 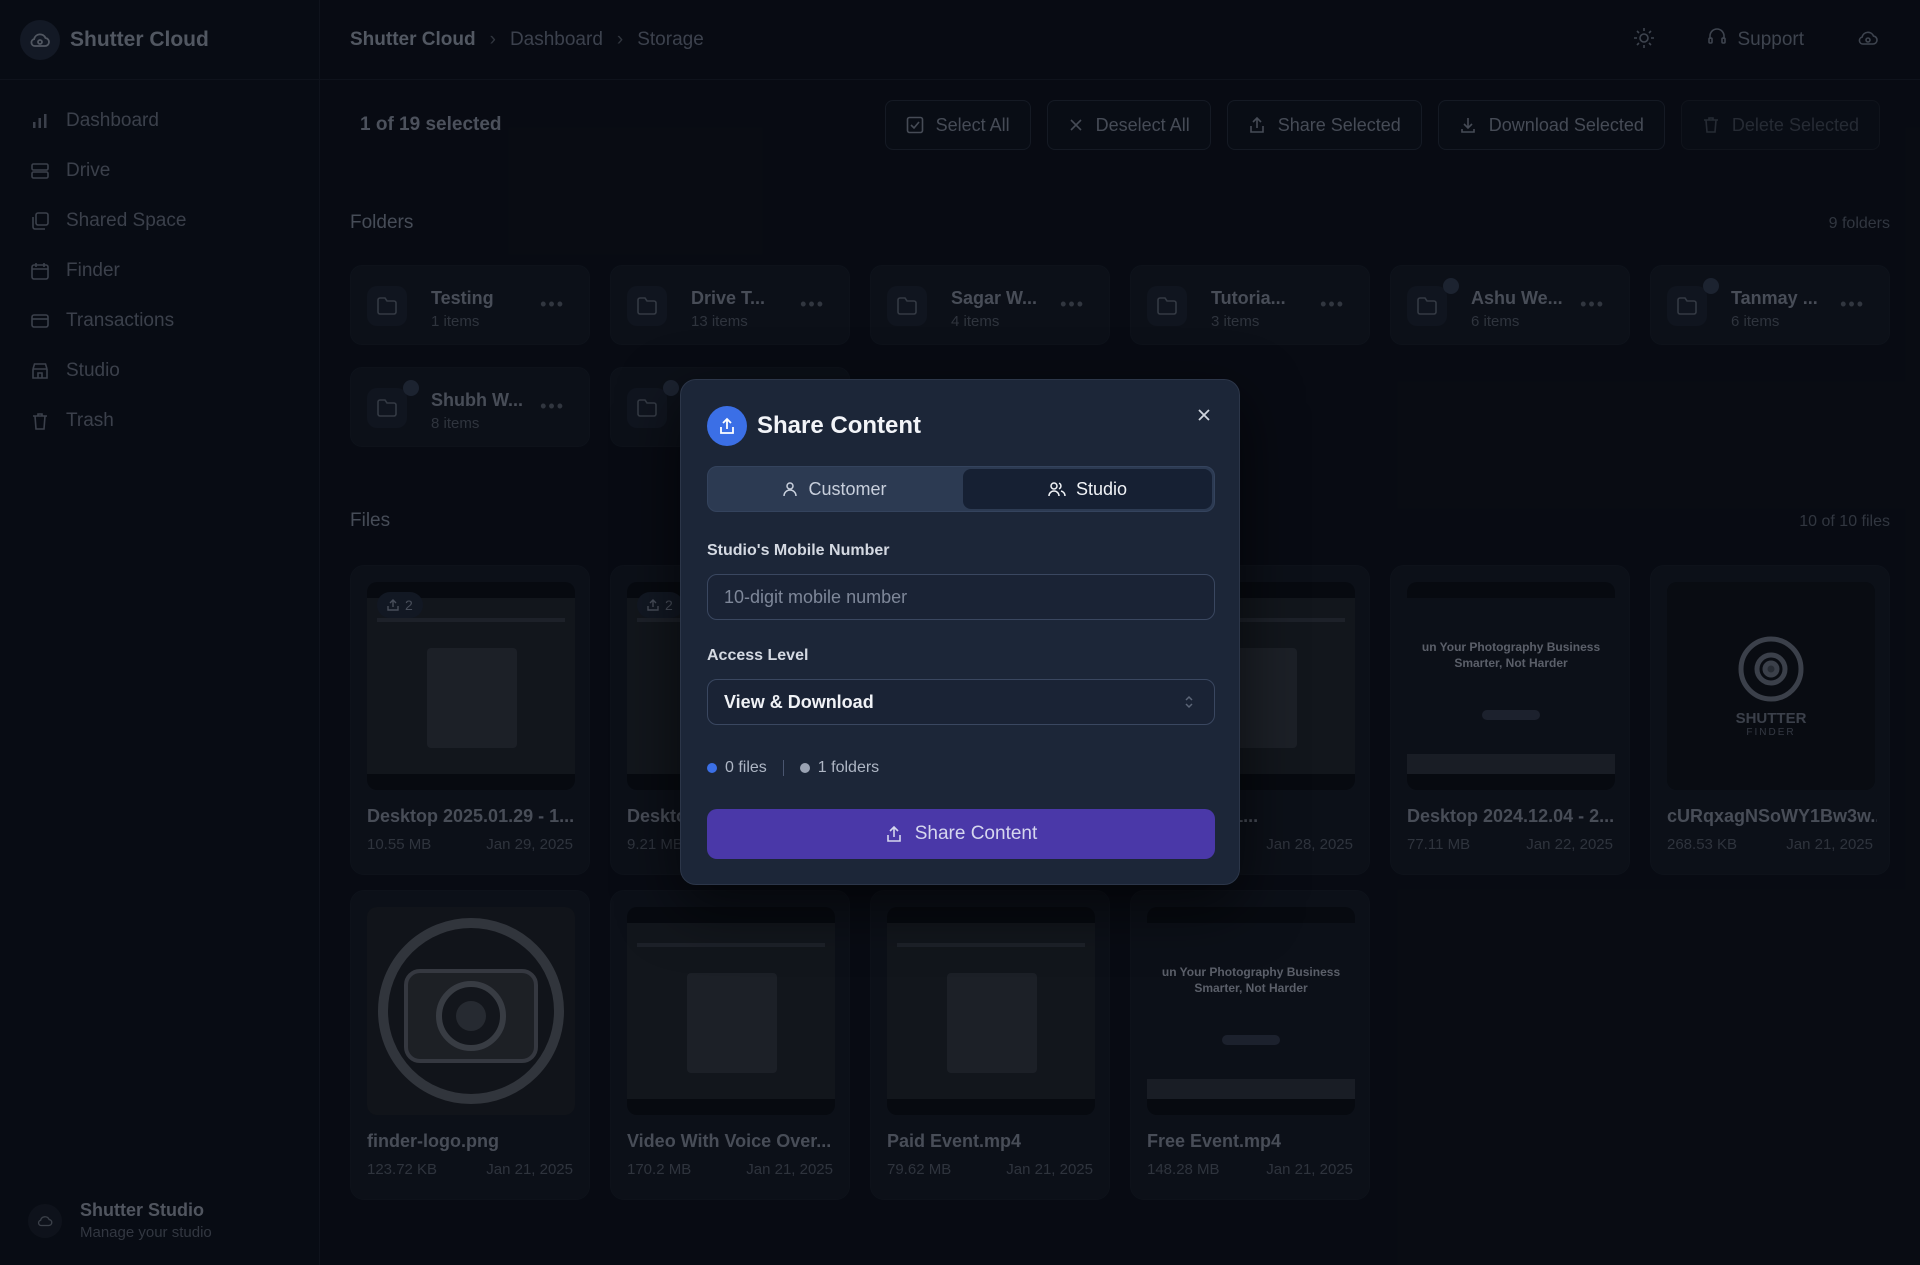 I want to click on share-content-label: Share Content, so click(x=976, y=833).